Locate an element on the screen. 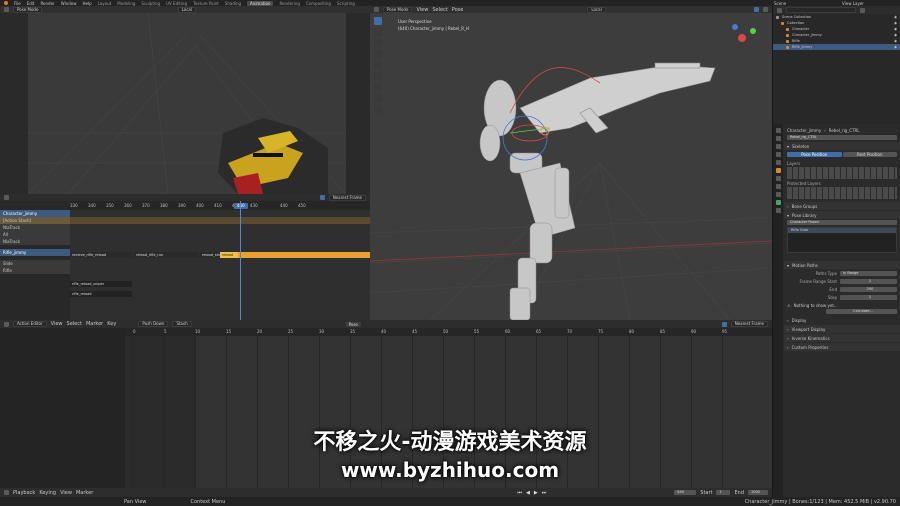 This screenshot has height=506, width=900. timeline-current-frame: 640 is located at coordinates (685, 492).